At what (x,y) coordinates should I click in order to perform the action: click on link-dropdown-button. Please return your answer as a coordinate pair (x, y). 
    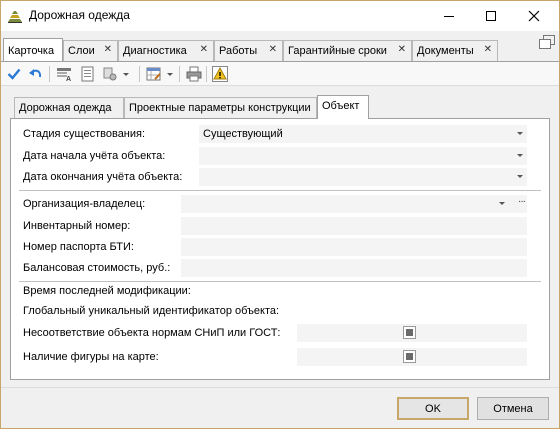
    Looking at the image, I should click on (126, 74).